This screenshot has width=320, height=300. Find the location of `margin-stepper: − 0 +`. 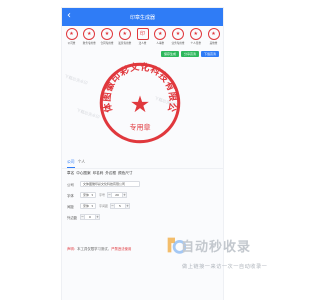

margin-stepper: − 0 + is located at coordinates (90, 217).